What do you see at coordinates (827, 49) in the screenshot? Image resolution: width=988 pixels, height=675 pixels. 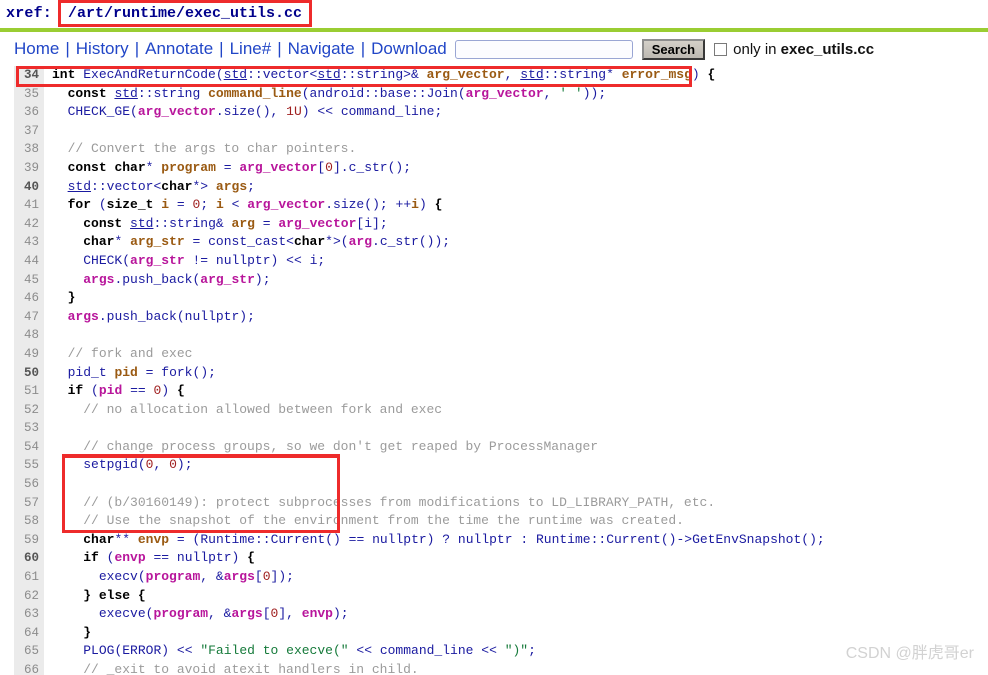 I see `only-in-filename: exec_utils.cc` at bounding box center [827, 49].